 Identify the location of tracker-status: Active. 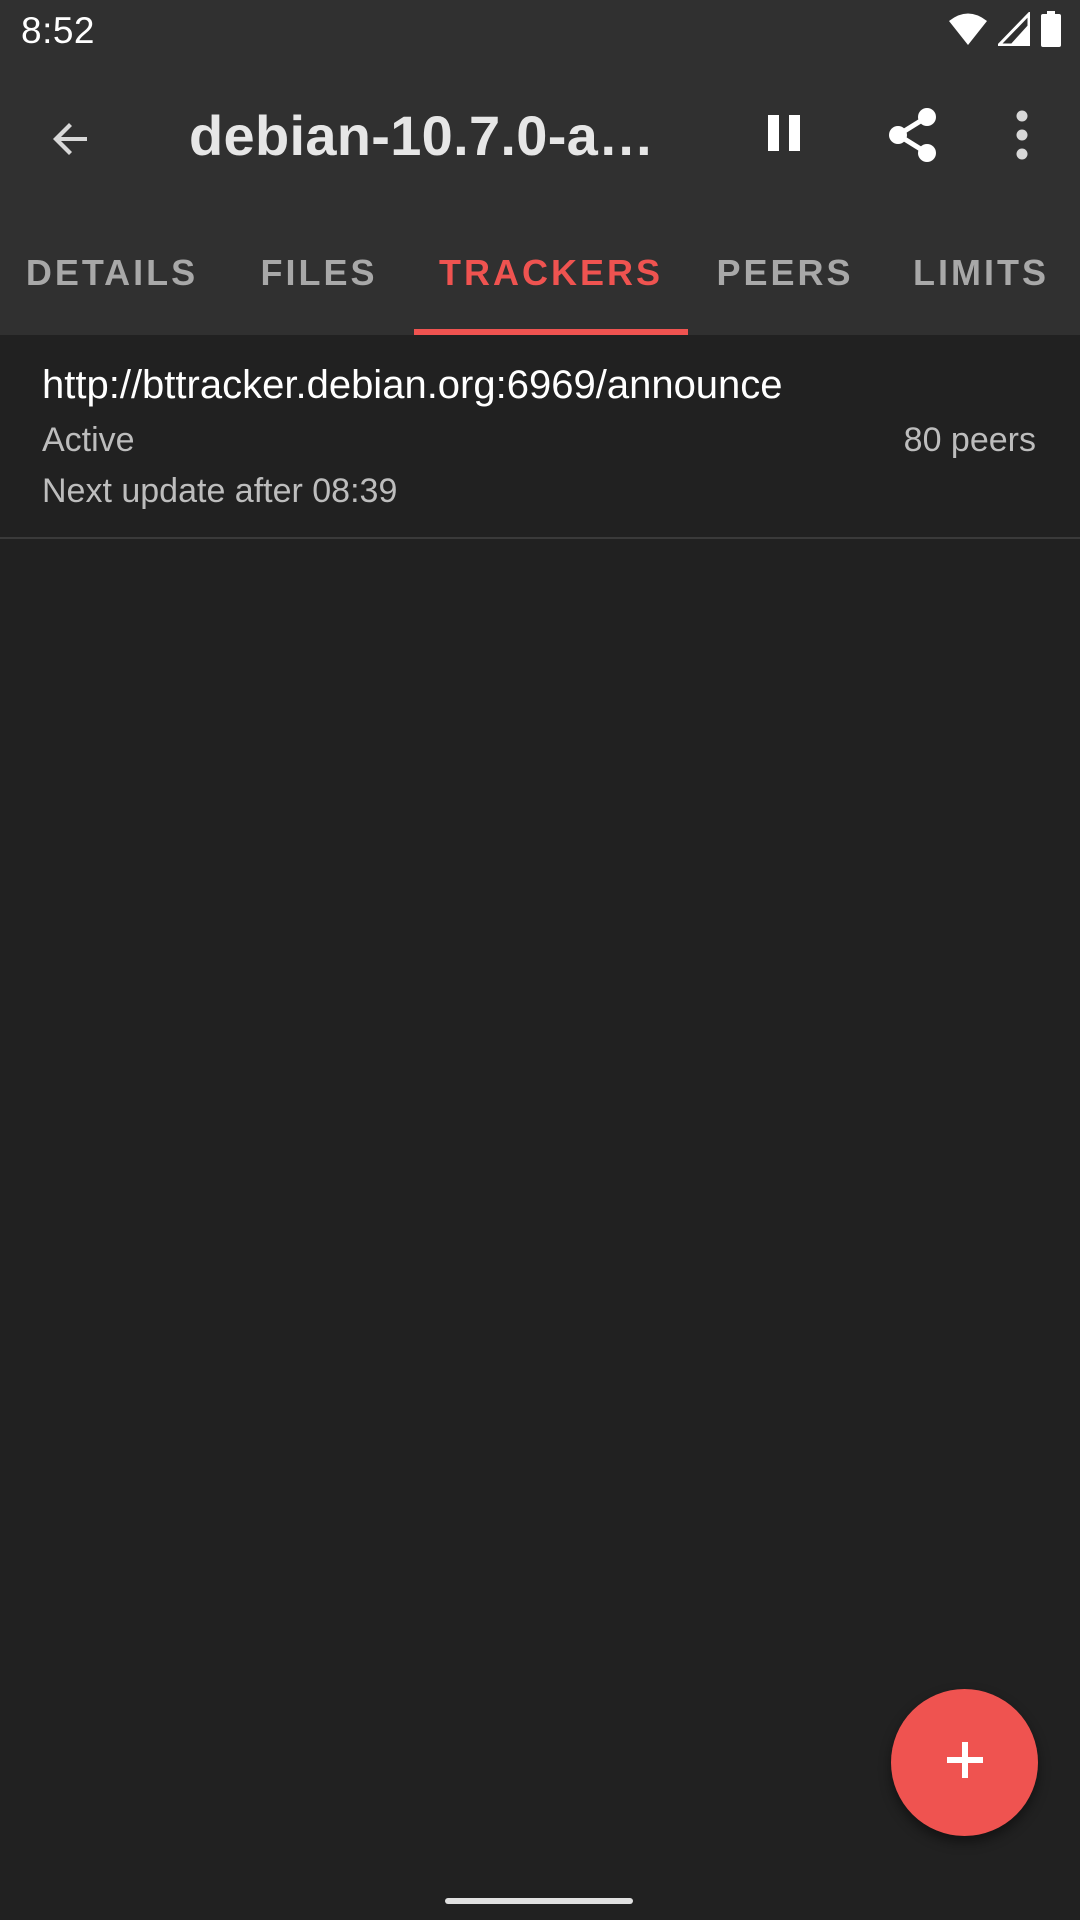
(88, 440).